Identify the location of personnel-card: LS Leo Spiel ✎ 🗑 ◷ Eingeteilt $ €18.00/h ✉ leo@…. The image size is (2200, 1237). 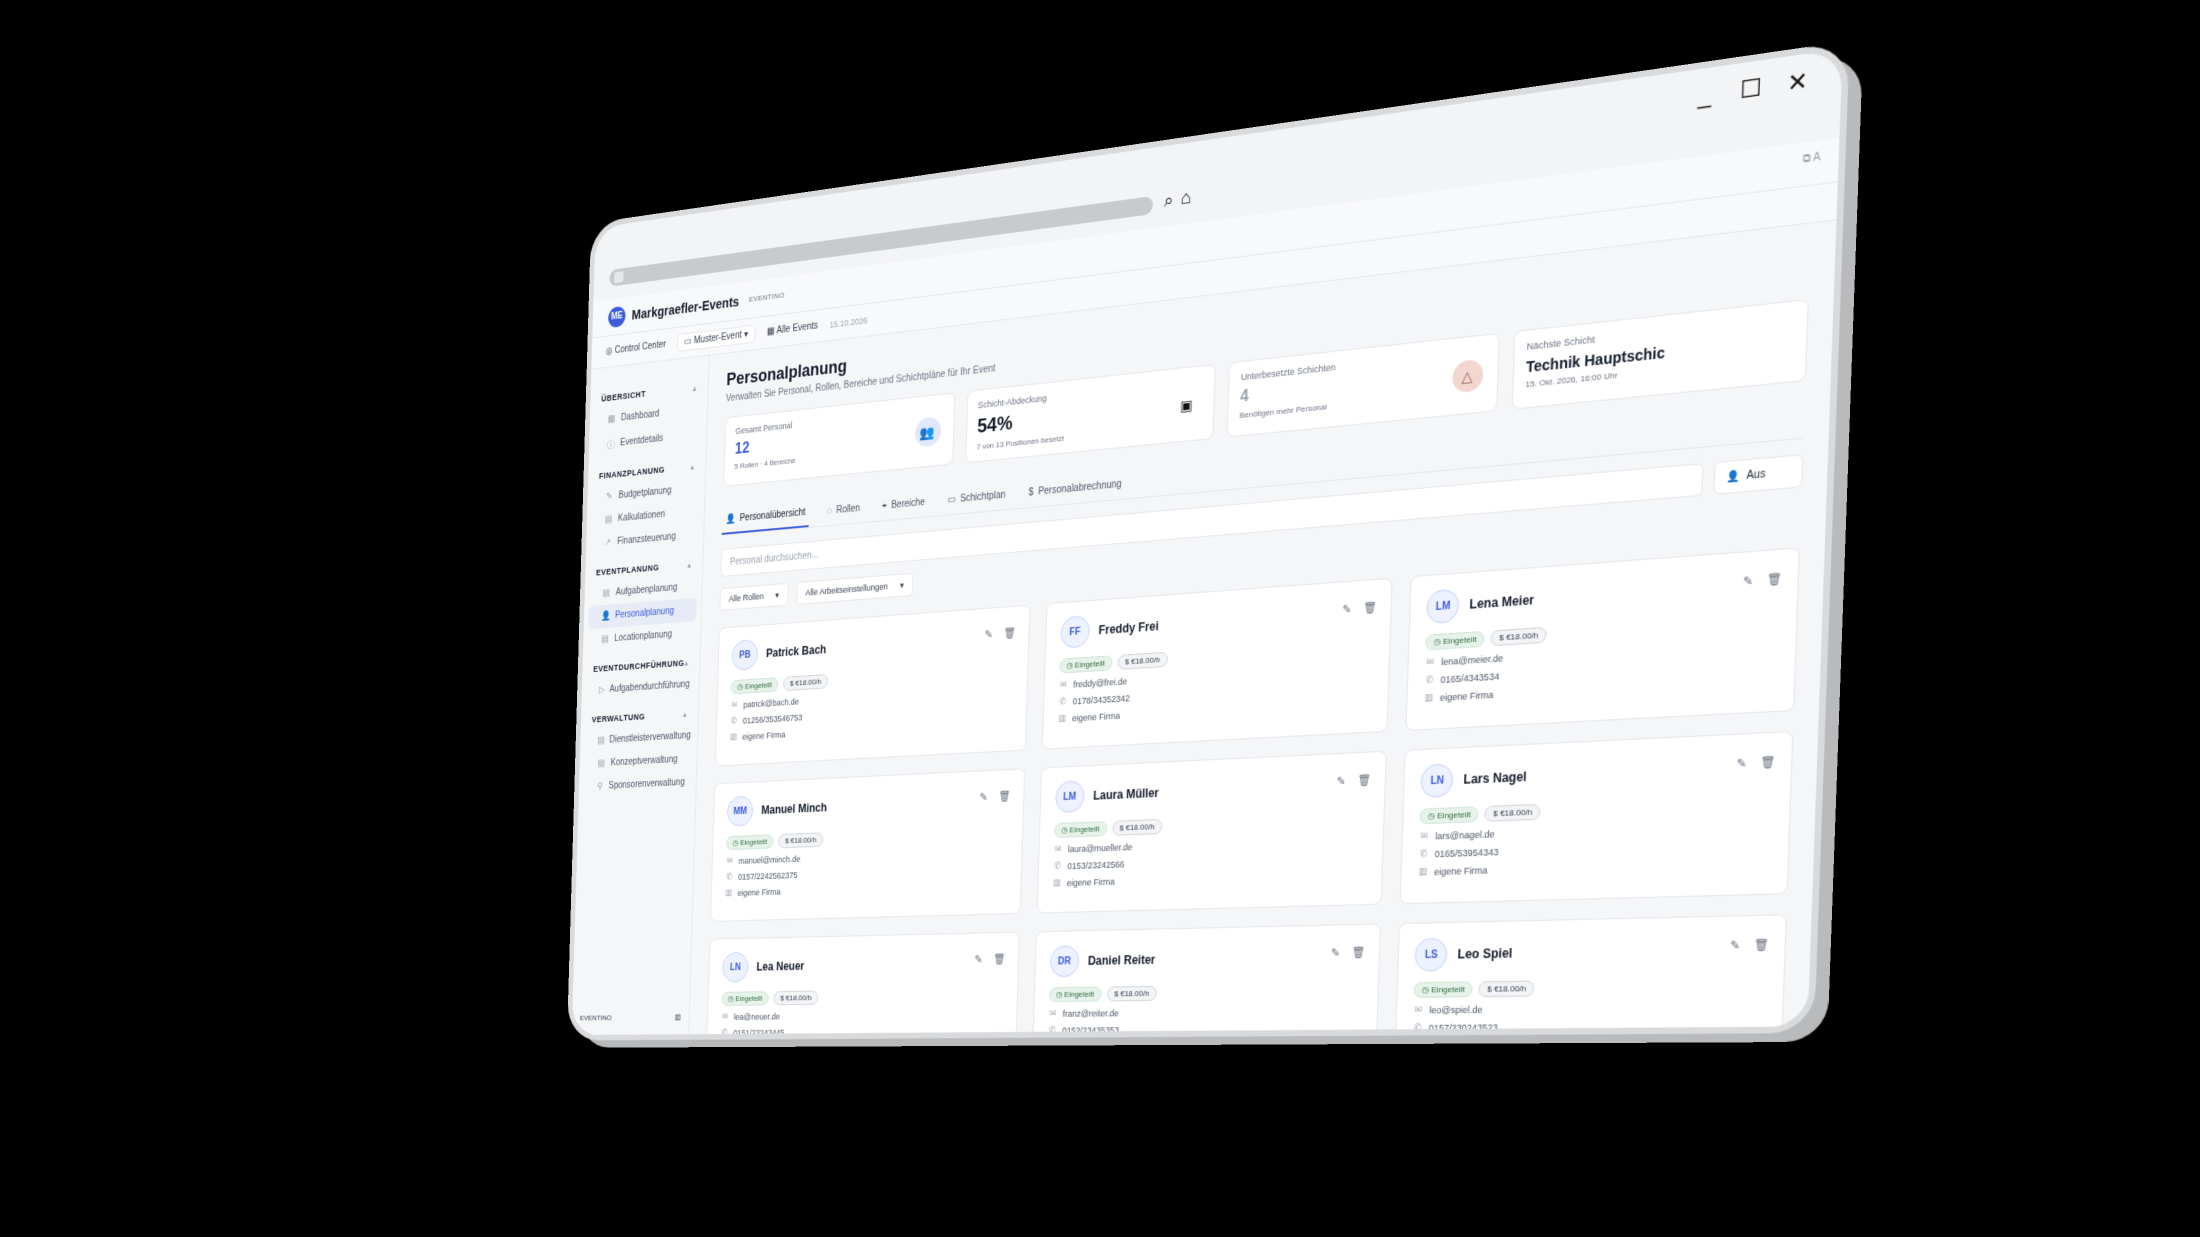
(1590, 975).